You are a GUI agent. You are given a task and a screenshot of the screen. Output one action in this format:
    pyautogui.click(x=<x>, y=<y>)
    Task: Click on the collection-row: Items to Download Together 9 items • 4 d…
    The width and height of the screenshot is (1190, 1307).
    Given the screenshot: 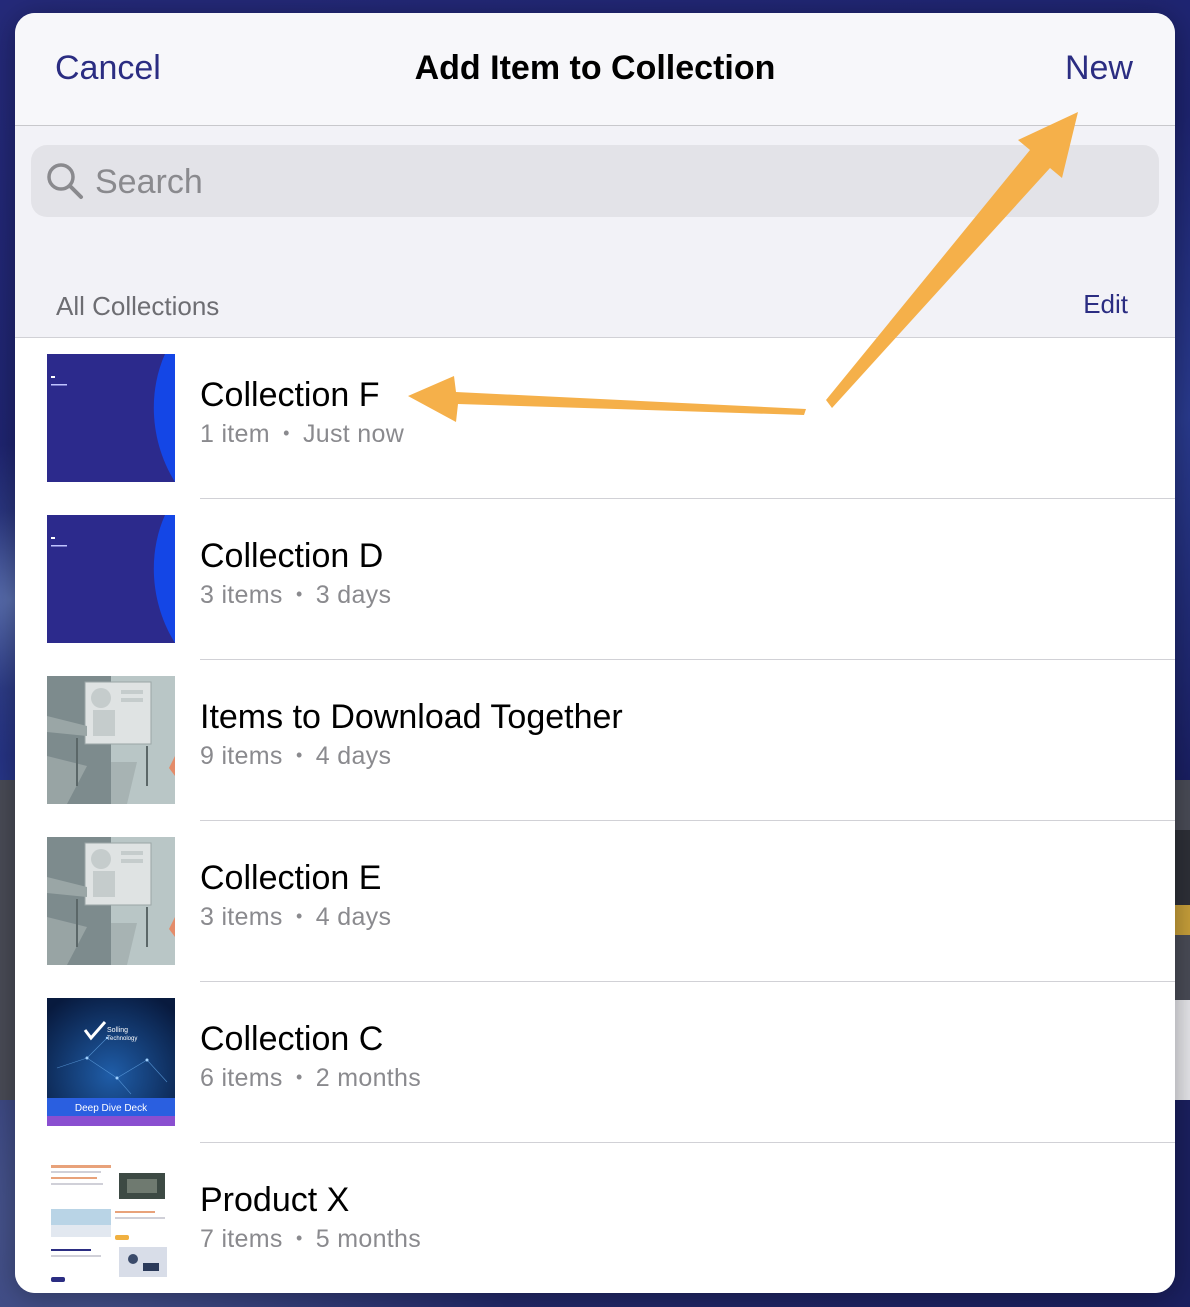 What is the action you would take?
    pyautogui.click(x=595, y=740)
    